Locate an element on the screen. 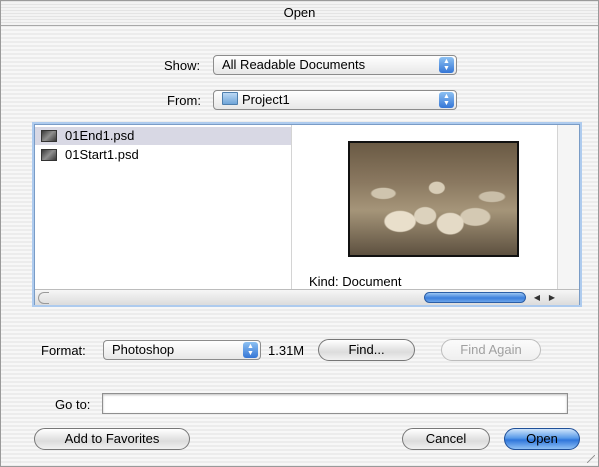 This screenshot has height=467, width=599. file-name: 01End1.psd is located at coordinates (100, 135).